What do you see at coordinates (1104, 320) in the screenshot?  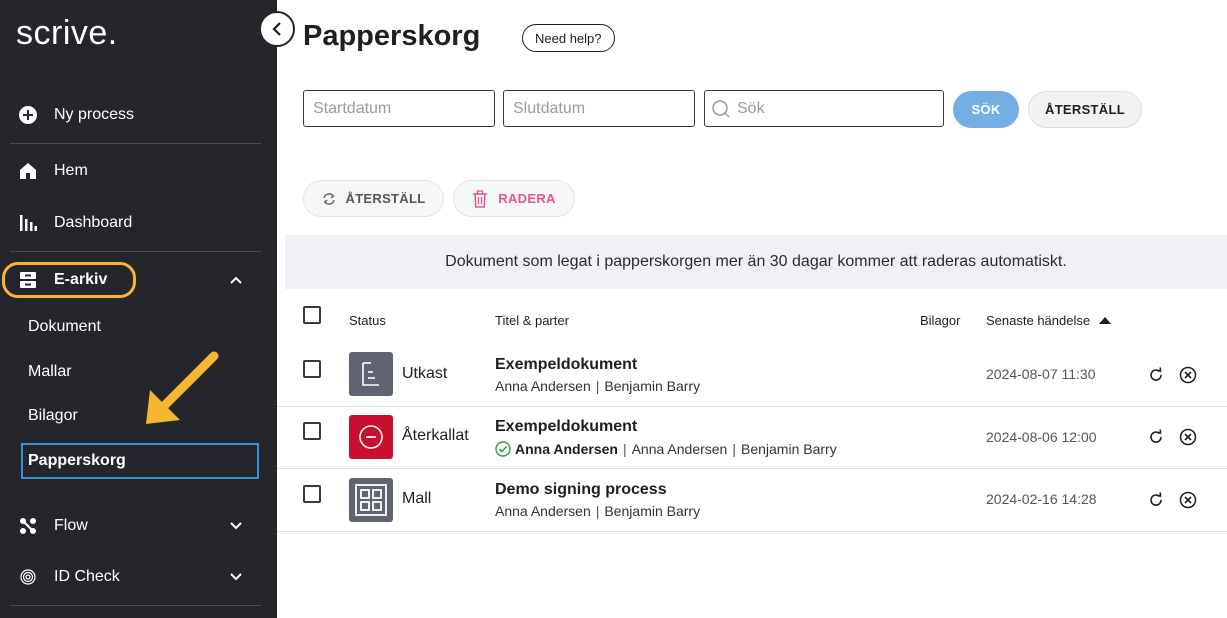 I see `sort-ascending-icon` at bounding box center [1104, 320].